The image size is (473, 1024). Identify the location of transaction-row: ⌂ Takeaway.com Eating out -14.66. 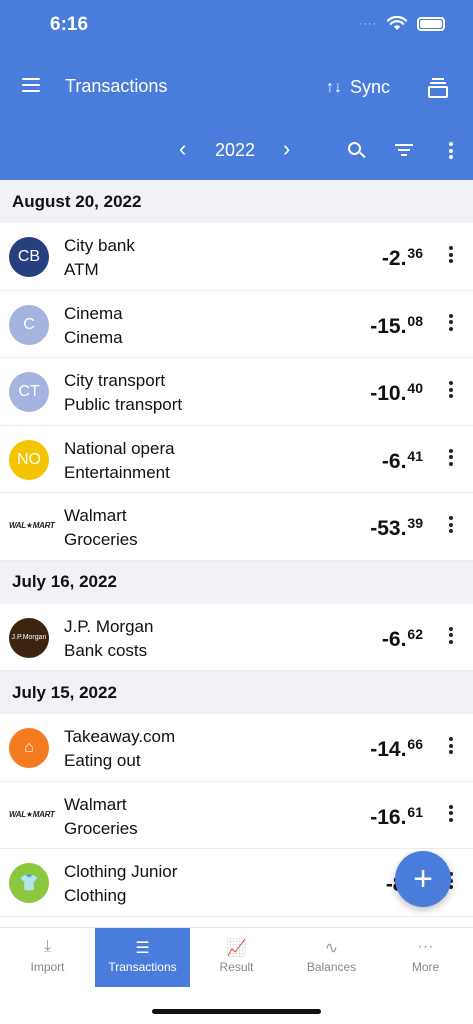
(236, 748).